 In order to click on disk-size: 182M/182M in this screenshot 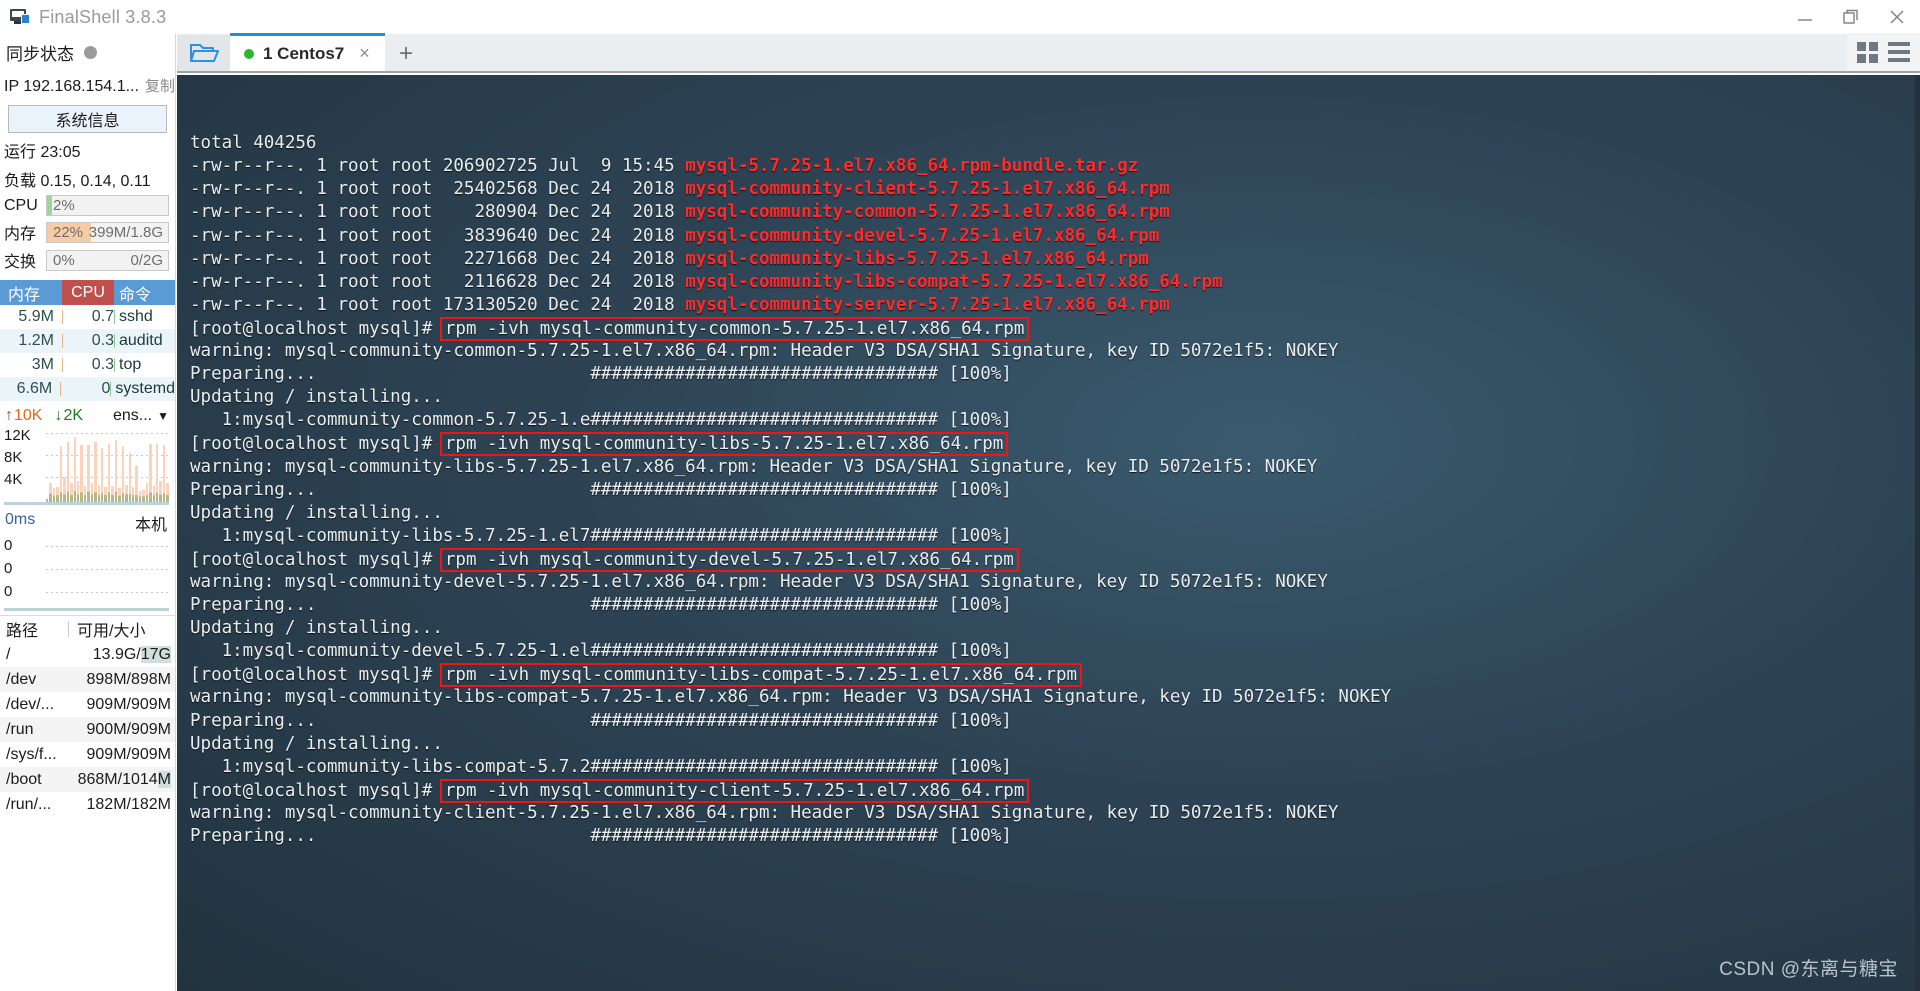, I will do `click(129, 804)`.